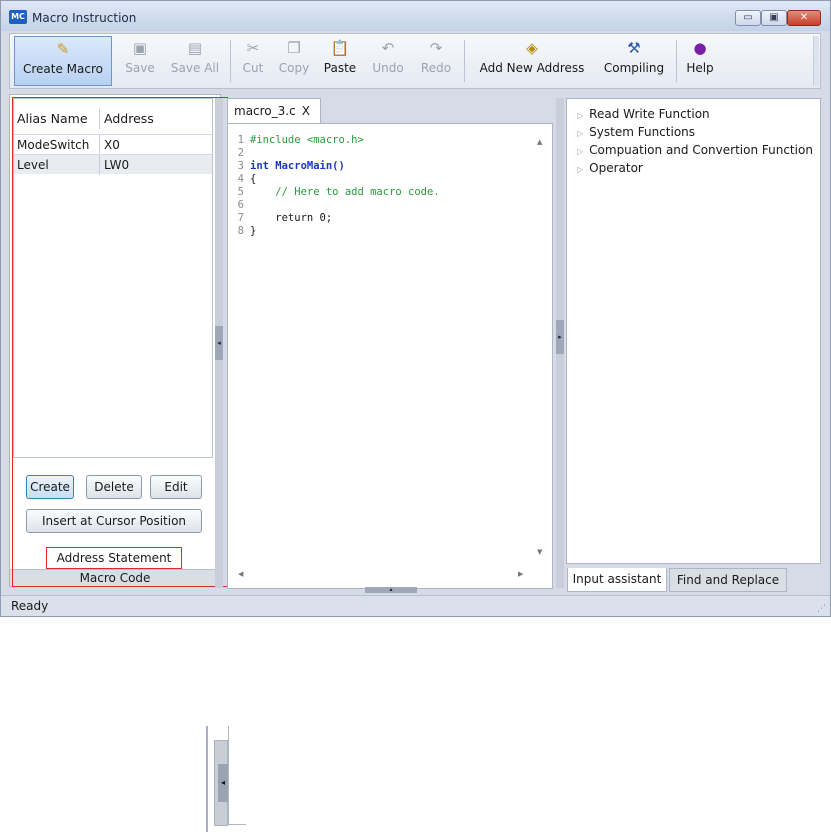  I want to click on tree-item-label: System Functions, so click(642, 132).